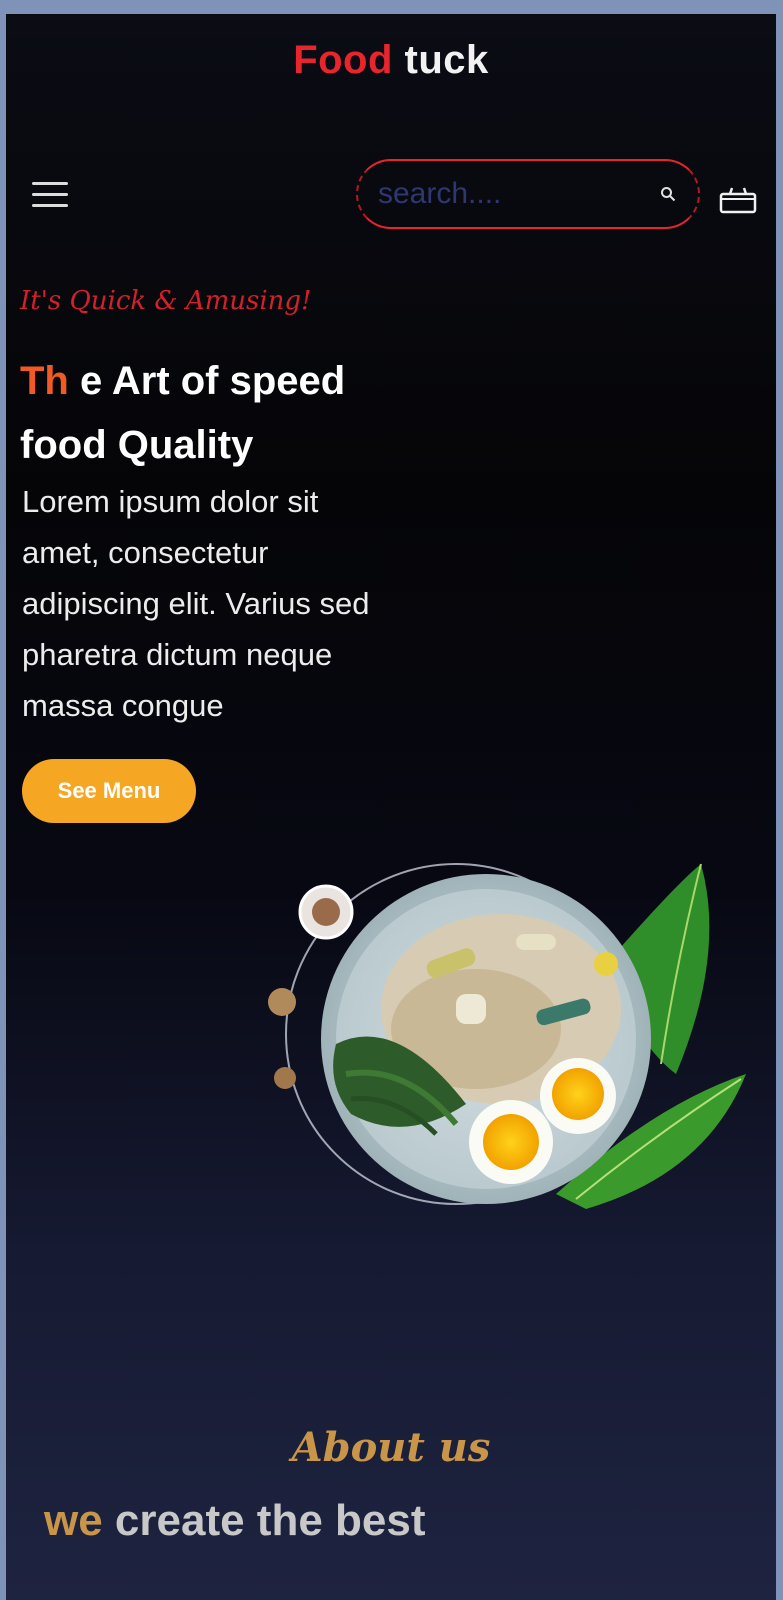  I want to click on headline-accent: Th, so click(44, 381).